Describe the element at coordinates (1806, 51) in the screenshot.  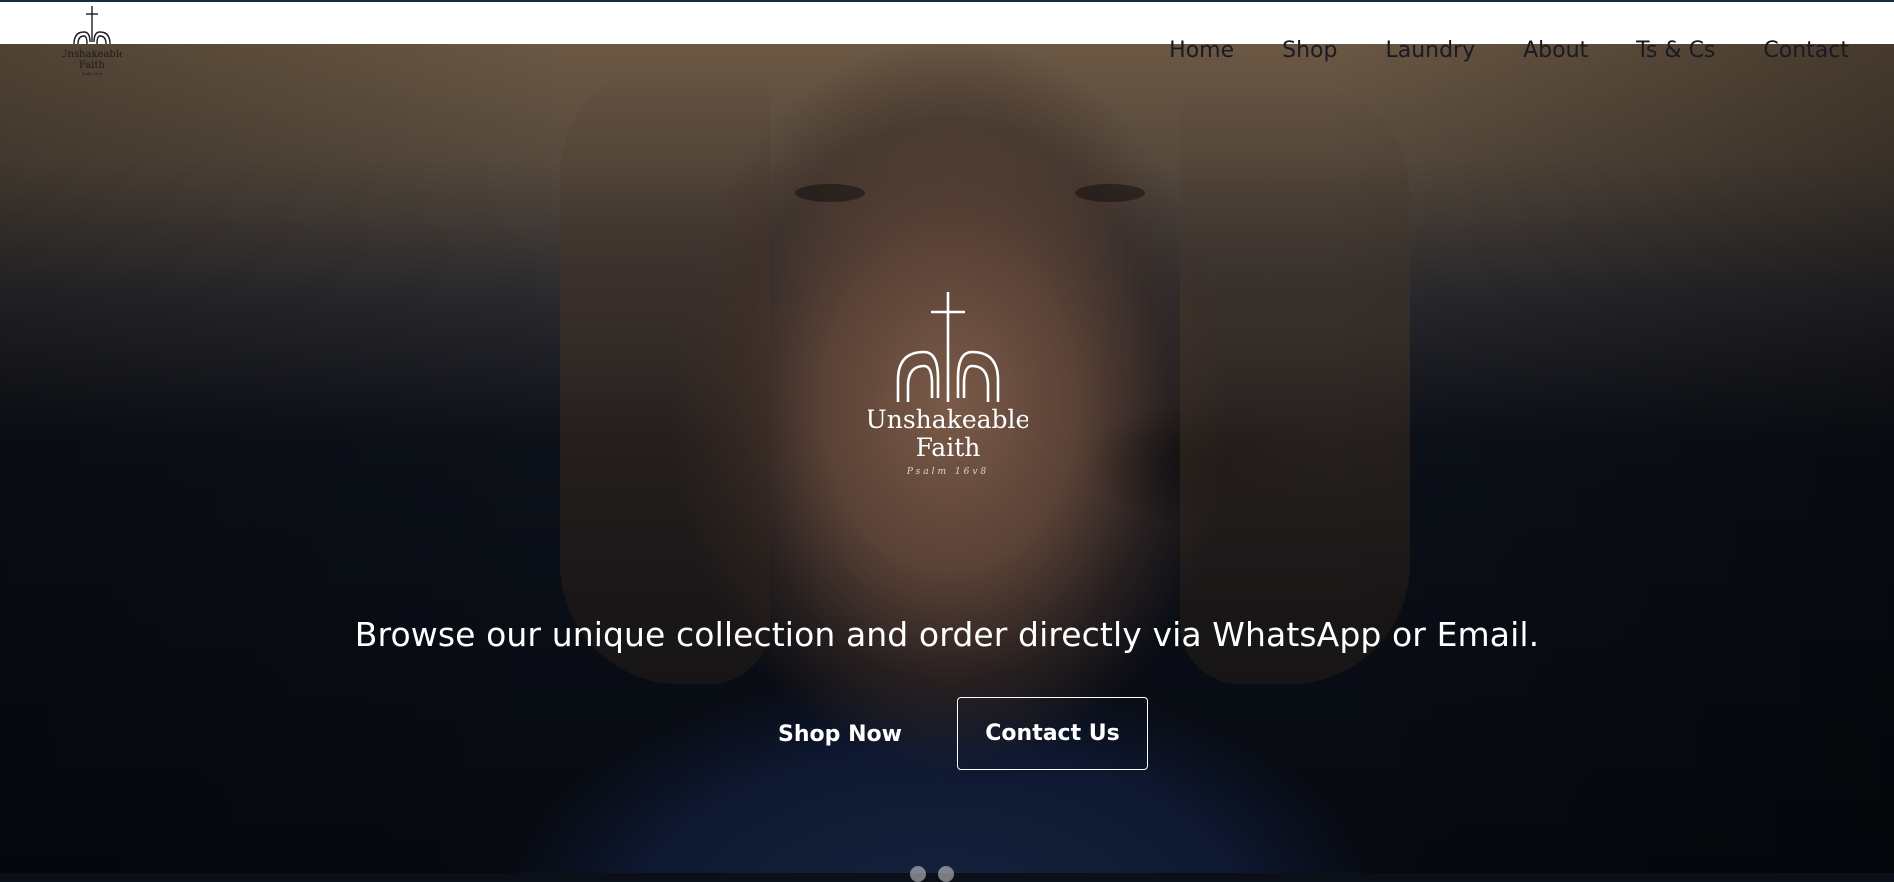
I see `nav-contact: Contact` at that location.